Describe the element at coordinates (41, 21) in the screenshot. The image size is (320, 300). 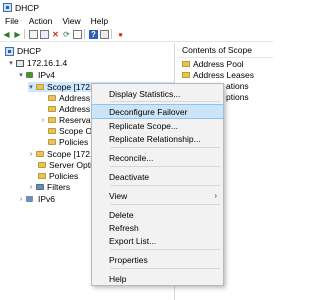
I see `menu-action: Action` at that location.